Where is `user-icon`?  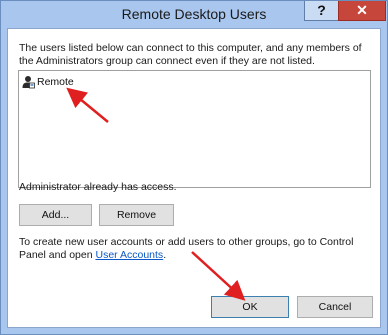 user-icon is located at coordinates (28, 82).